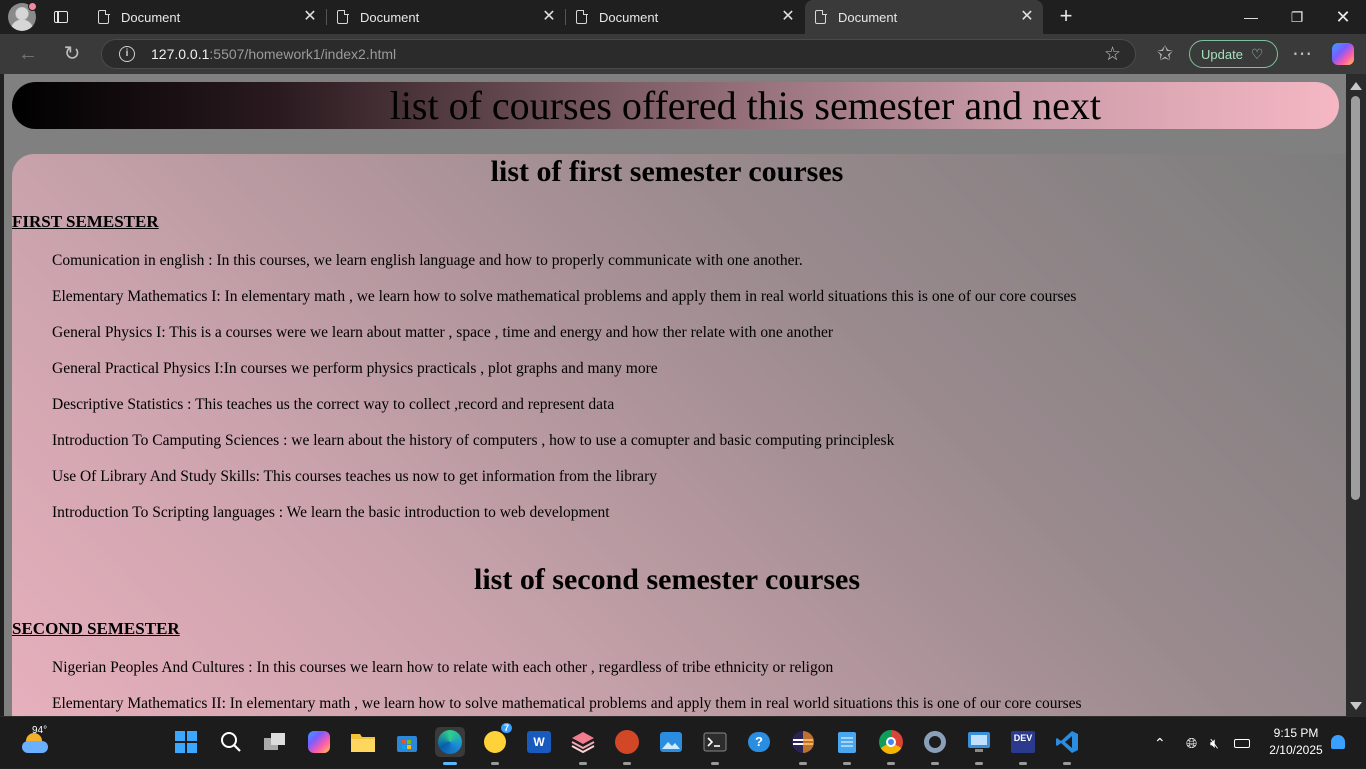 The image size is (1366, 769). What do you see at coordinates (618, 54) in the screenshot?
I see `address-bar: i 127.0.0.1:5507/homework1/index2.html ☆` at bounding box center [618, 54].